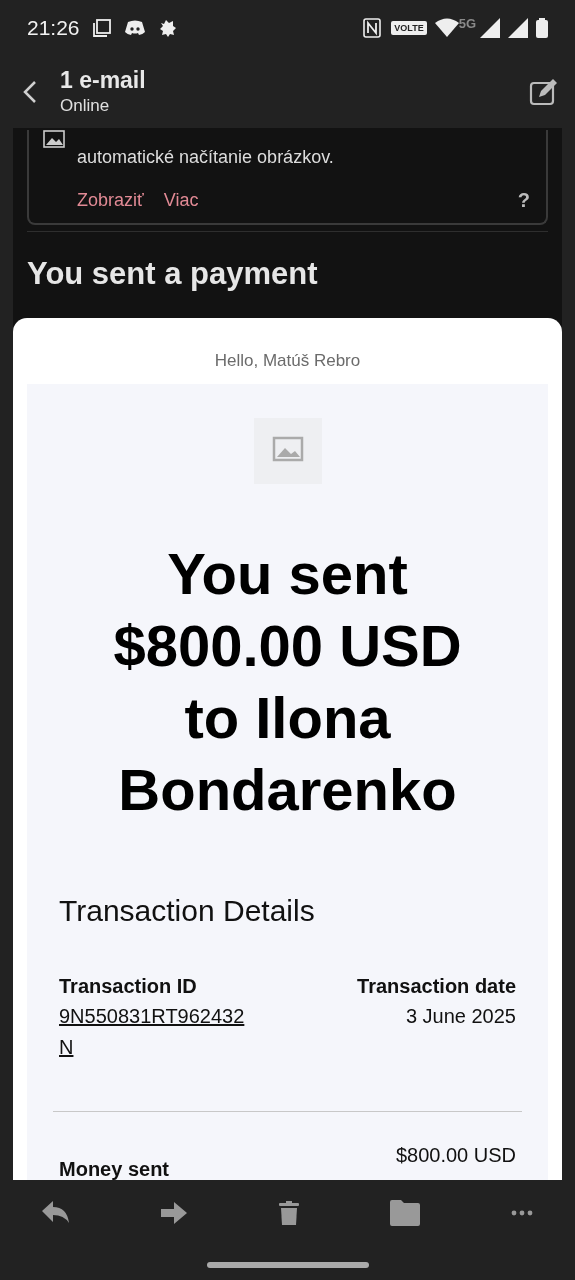 Image resolution: width=575 pixels, height=1280 pixels. Describe the element at coordinates (287, 361) in the screenshot. I see `greeting: Hello, Matúš Rebro` at that location.